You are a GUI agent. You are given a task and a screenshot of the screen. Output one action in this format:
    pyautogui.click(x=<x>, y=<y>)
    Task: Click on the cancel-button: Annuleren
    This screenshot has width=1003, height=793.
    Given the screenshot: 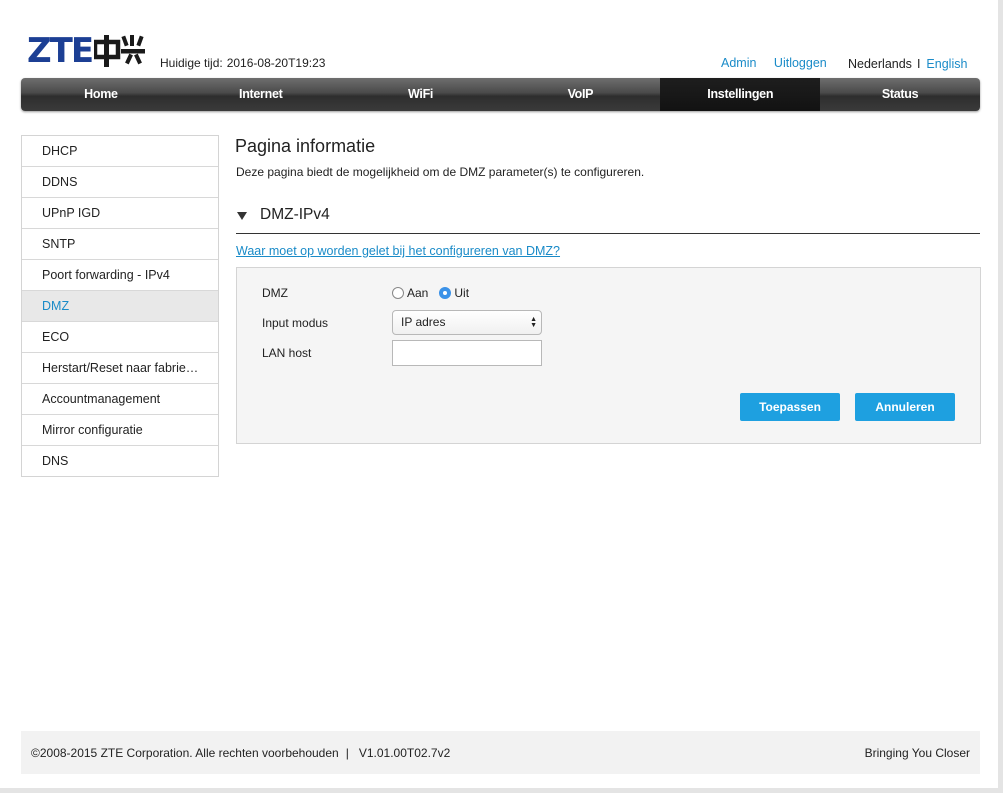 What is the action you would take?
    pyautogui.click(x=905, y=407)
    